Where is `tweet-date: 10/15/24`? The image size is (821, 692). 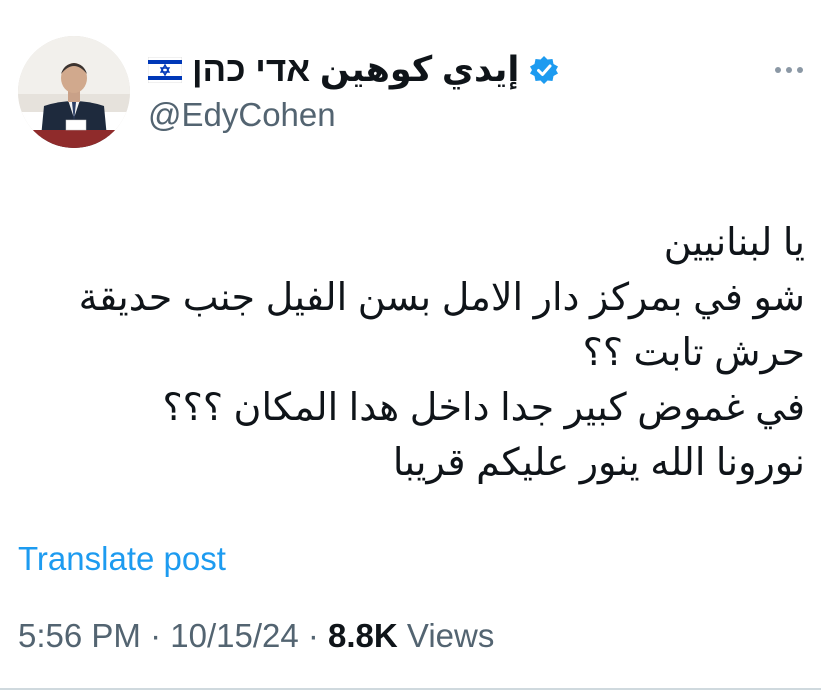
tweet-date: 10/15/24 is located at coordinates (234, 635).